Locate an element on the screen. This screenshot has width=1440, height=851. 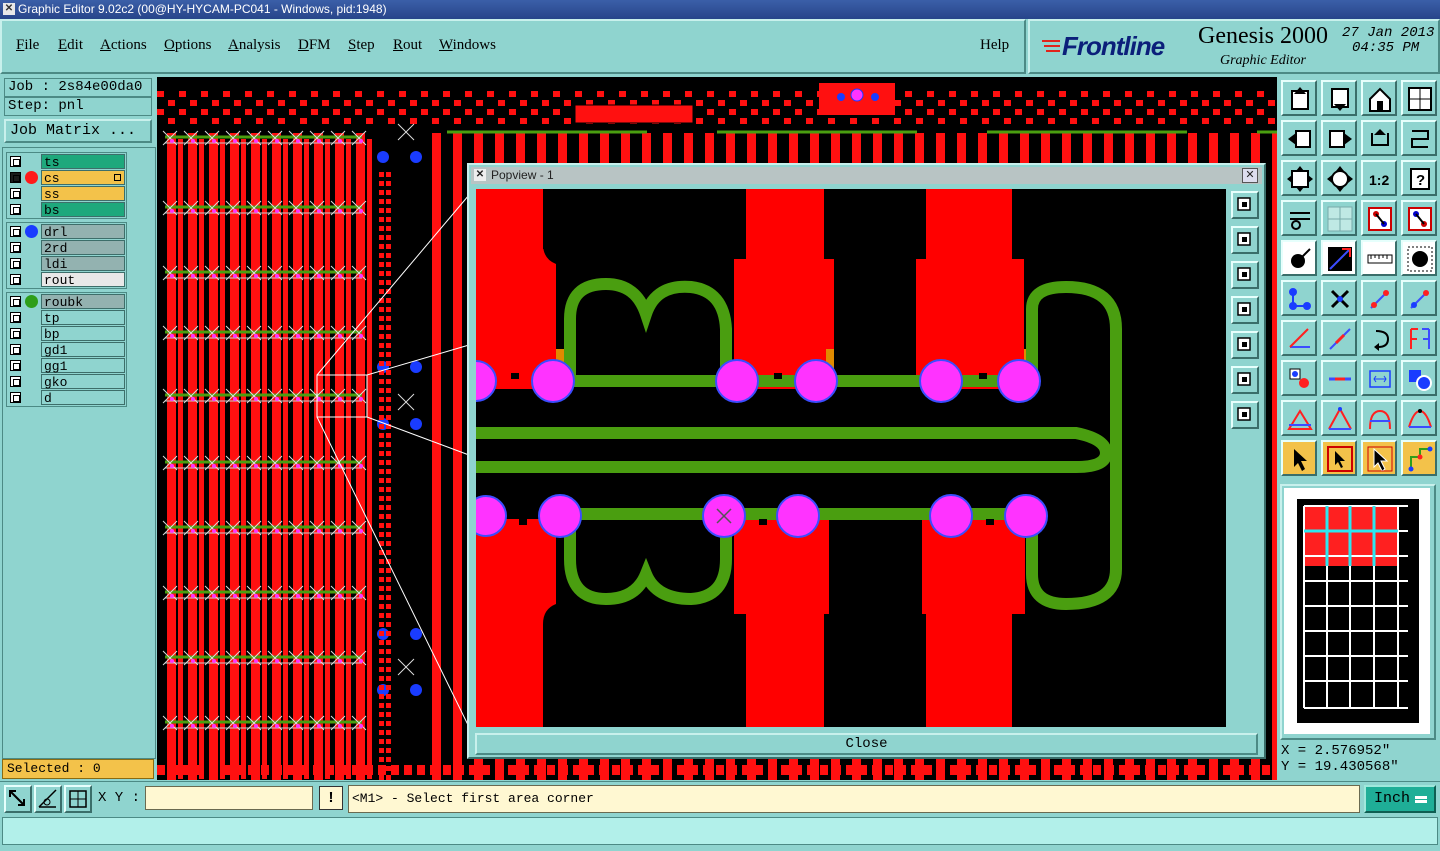
menu-options: Options is located at coordinates (188, 45).